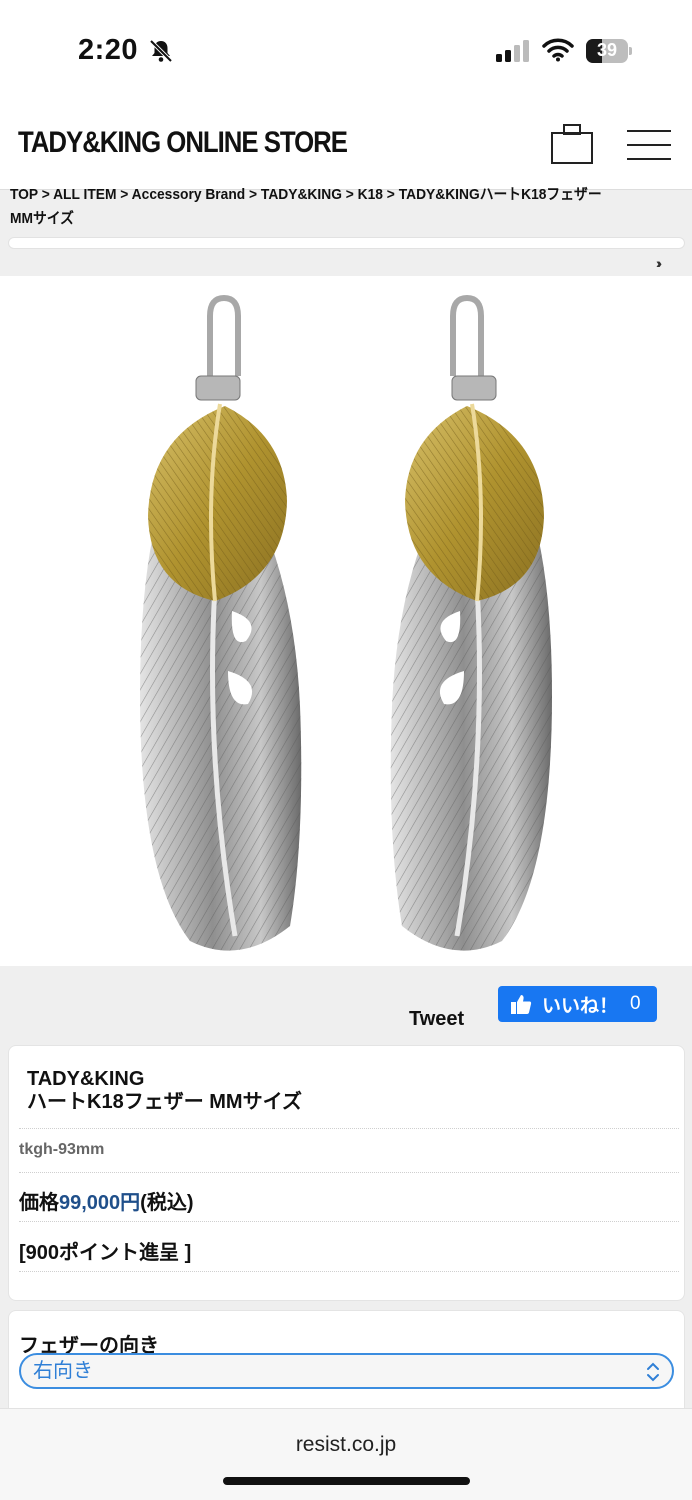 This screenshot has height=1500, width=692. I want to click on like-label: いいね！, so click(580, 1006).